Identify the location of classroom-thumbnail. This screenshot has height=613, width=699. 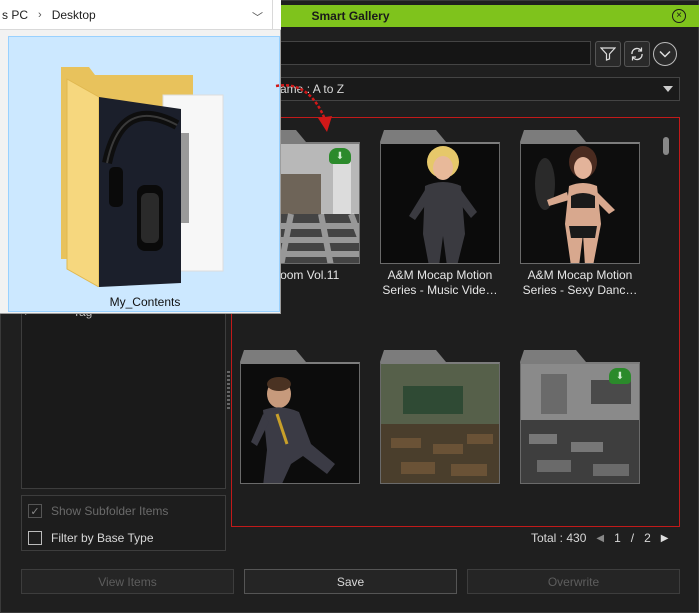
(440, 423).